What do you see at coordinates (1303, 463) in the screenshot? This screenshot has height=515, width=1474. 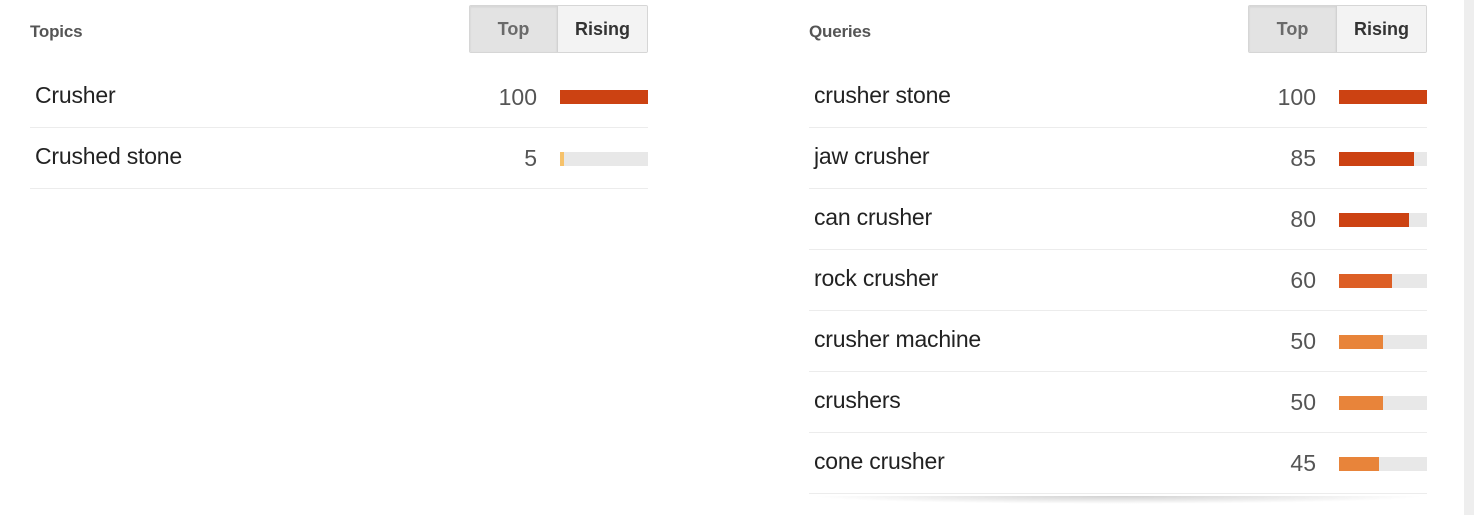 I see `item-value: 45` at bounding box center [1303, 463].